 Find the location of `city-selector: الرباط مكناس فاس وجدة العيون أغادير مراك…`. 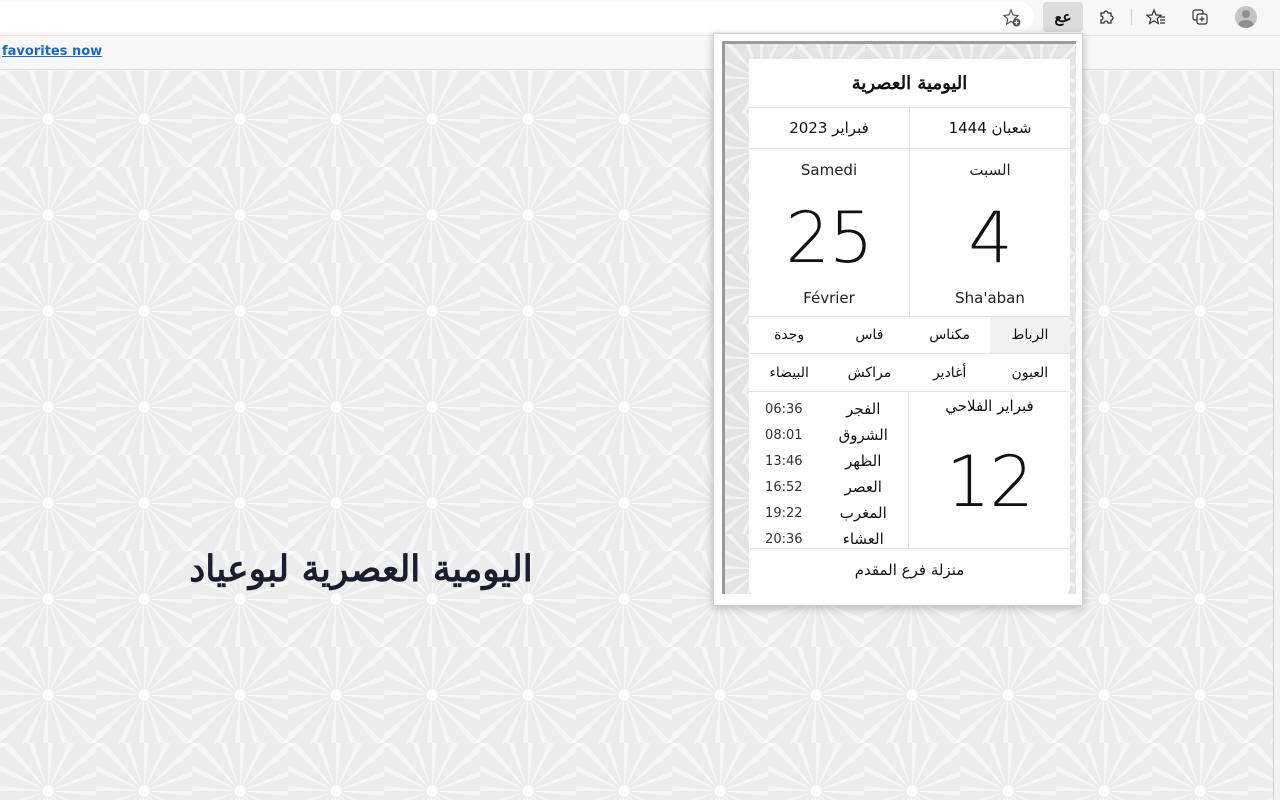

city-selector: الرباط مكناس فاس وجدة العيون أغادير مراك… is located at coordinates (909, 354).